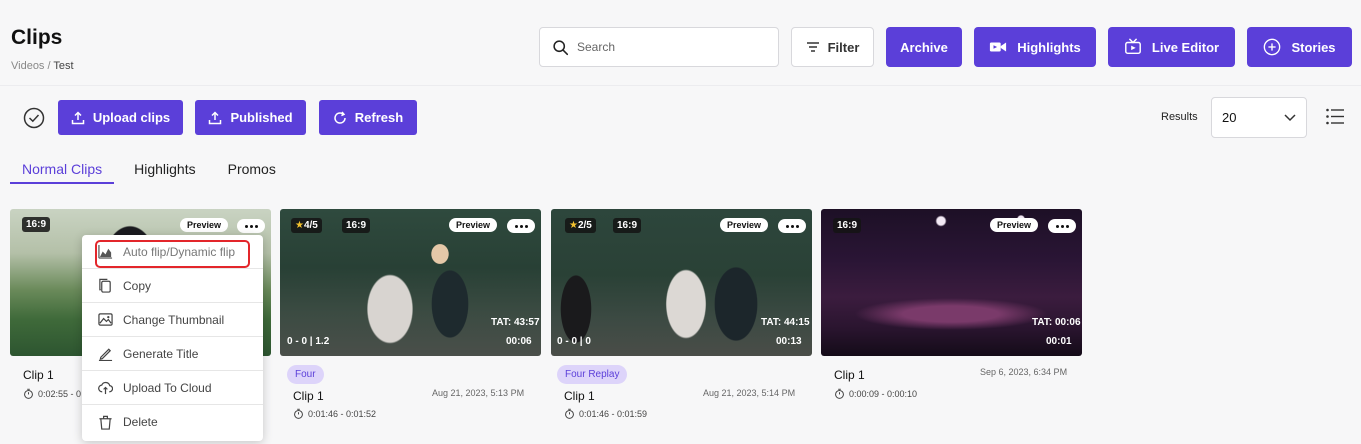  What do you see at coordinates (310, 225) in the screenshot?
I see `rating-value: 4/5` at bounding box center [310, 225].